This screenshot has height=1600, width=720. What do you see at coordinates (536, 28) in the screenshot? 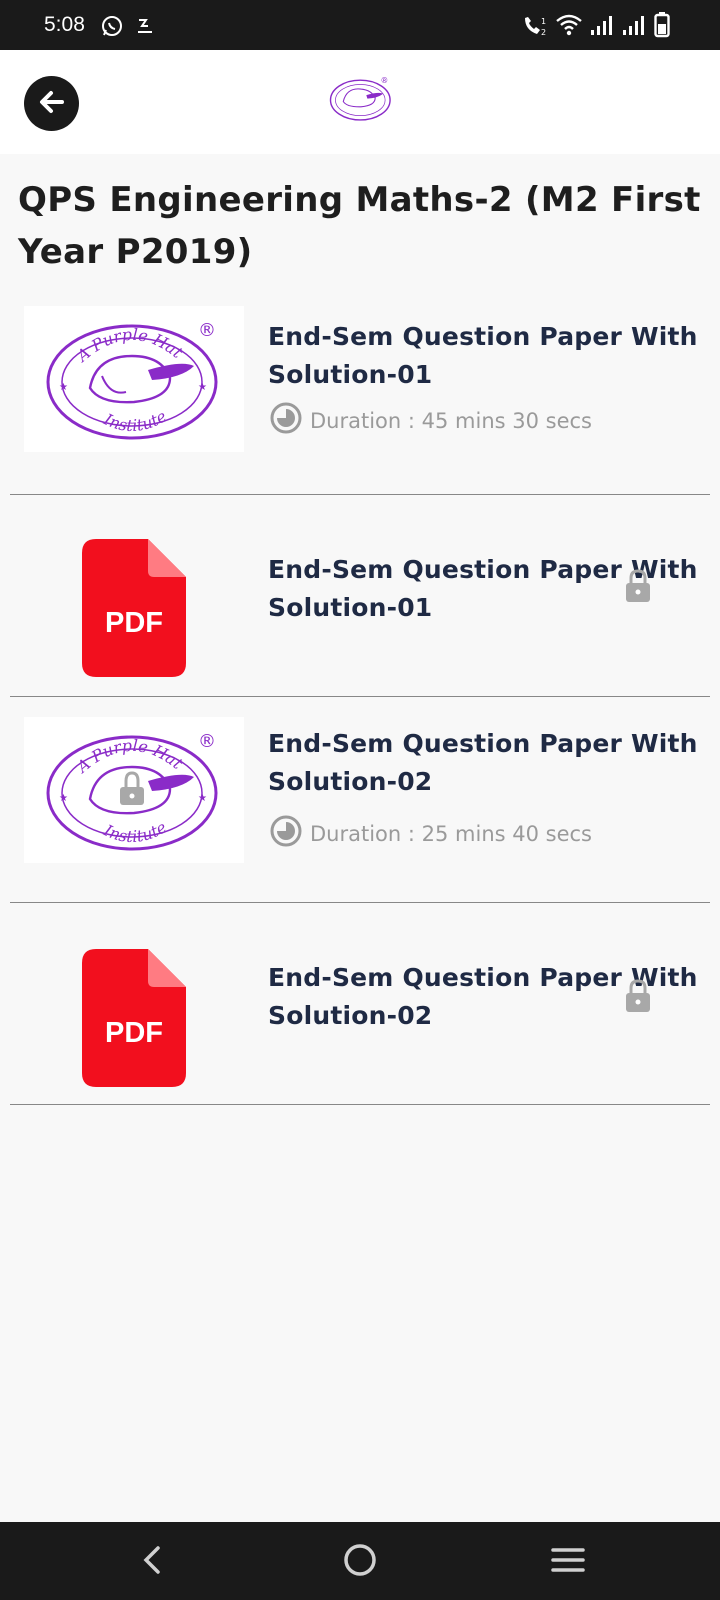
I see `volte-call-icon: 12` at bounding box center [536, 28].